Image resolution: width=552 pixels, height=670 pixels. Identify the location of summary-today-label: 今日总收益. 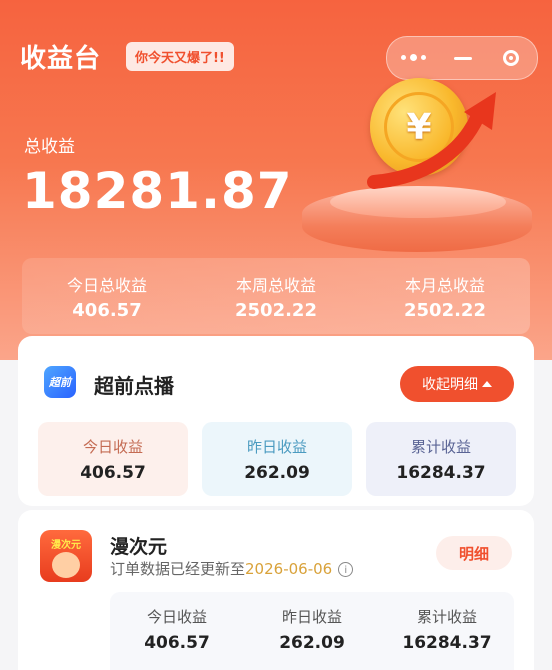
(106, 285).